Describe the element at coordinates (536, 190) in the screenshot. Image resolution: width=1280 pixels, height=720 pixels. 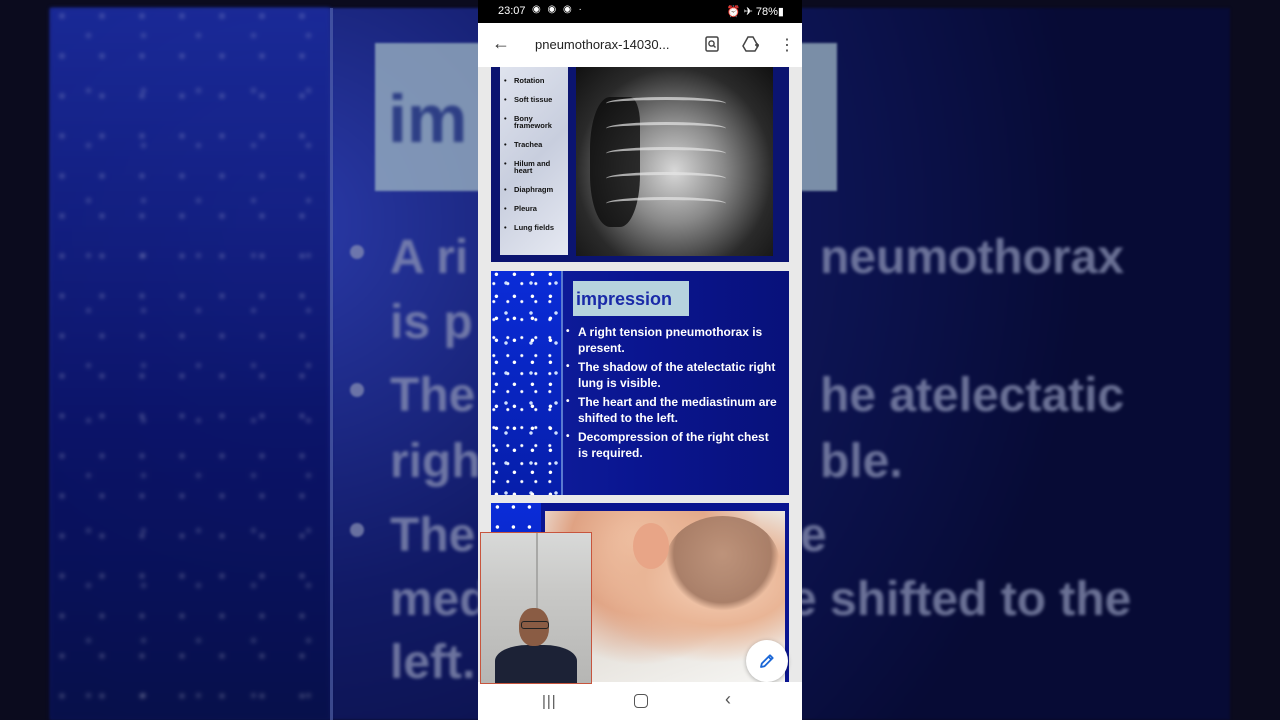
I see `checklist-item: Diaphragm` at that location.